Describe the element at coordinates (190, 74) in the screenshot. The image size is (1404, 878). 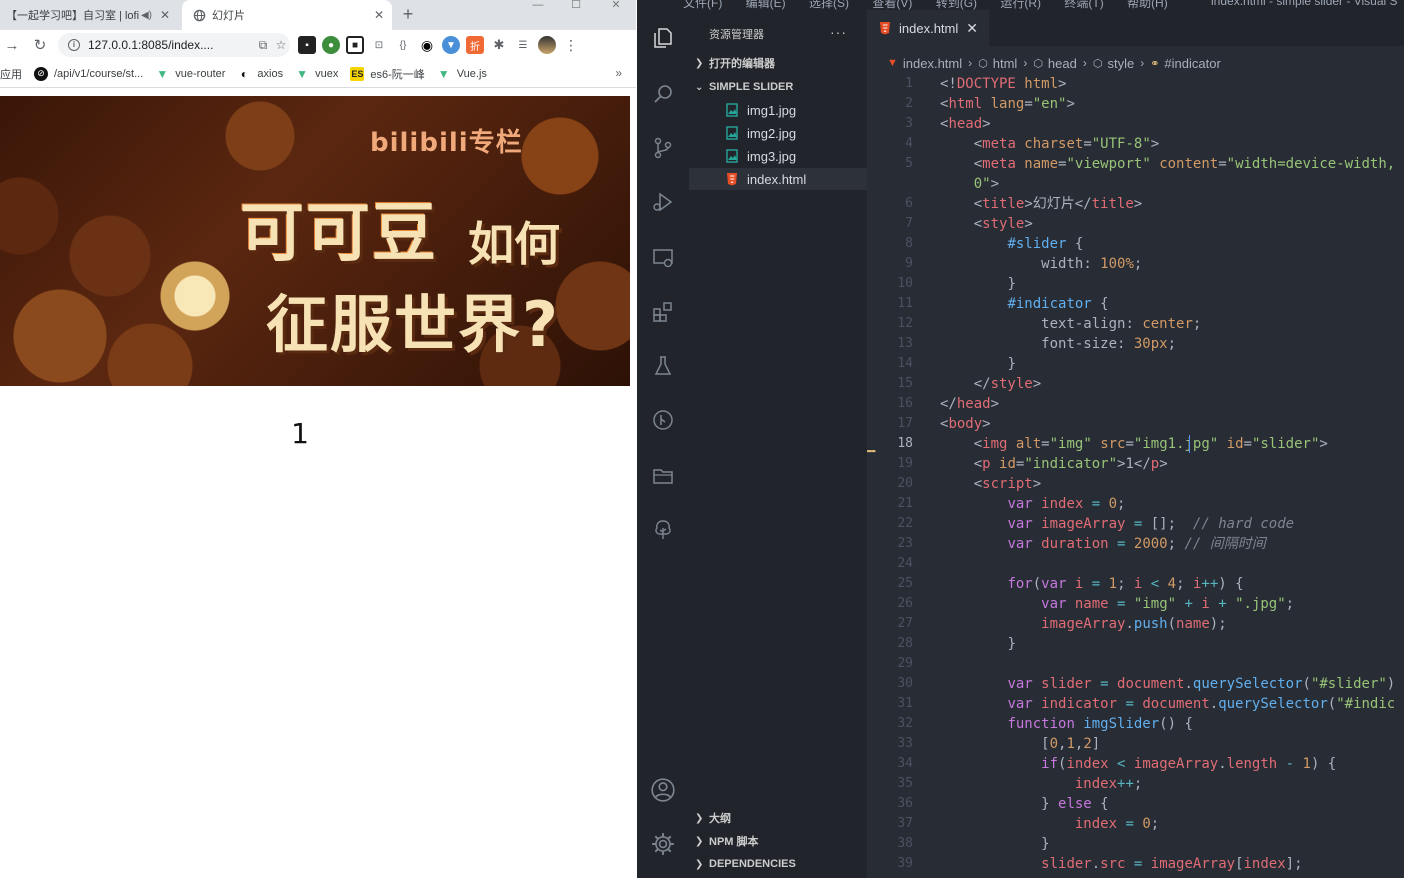
I see `bookmark-vue-router: ▼ vue-router` at that location.